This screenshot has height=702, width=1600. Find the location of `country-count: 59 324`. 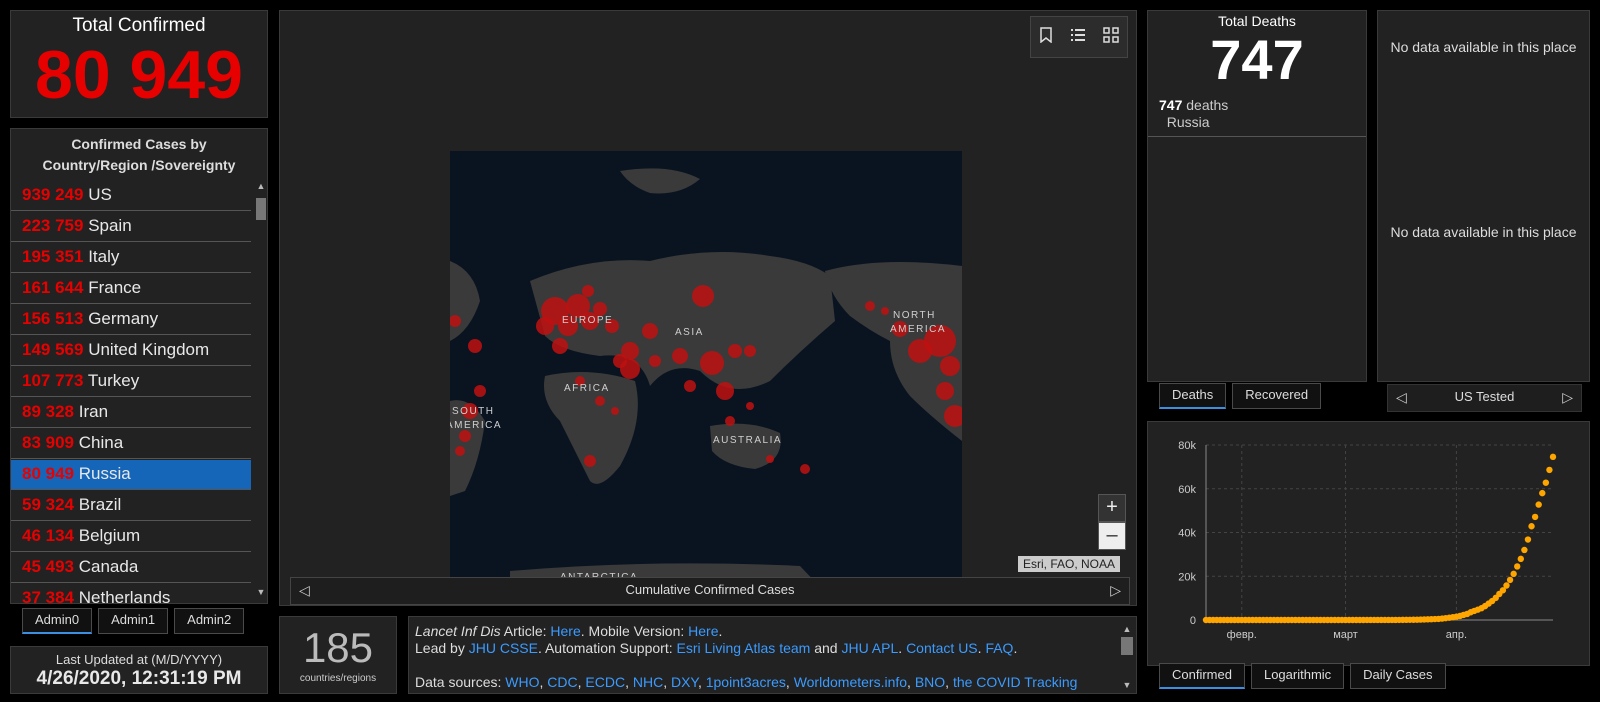

country-count: 59 324 is located at coordinates (48, 504).